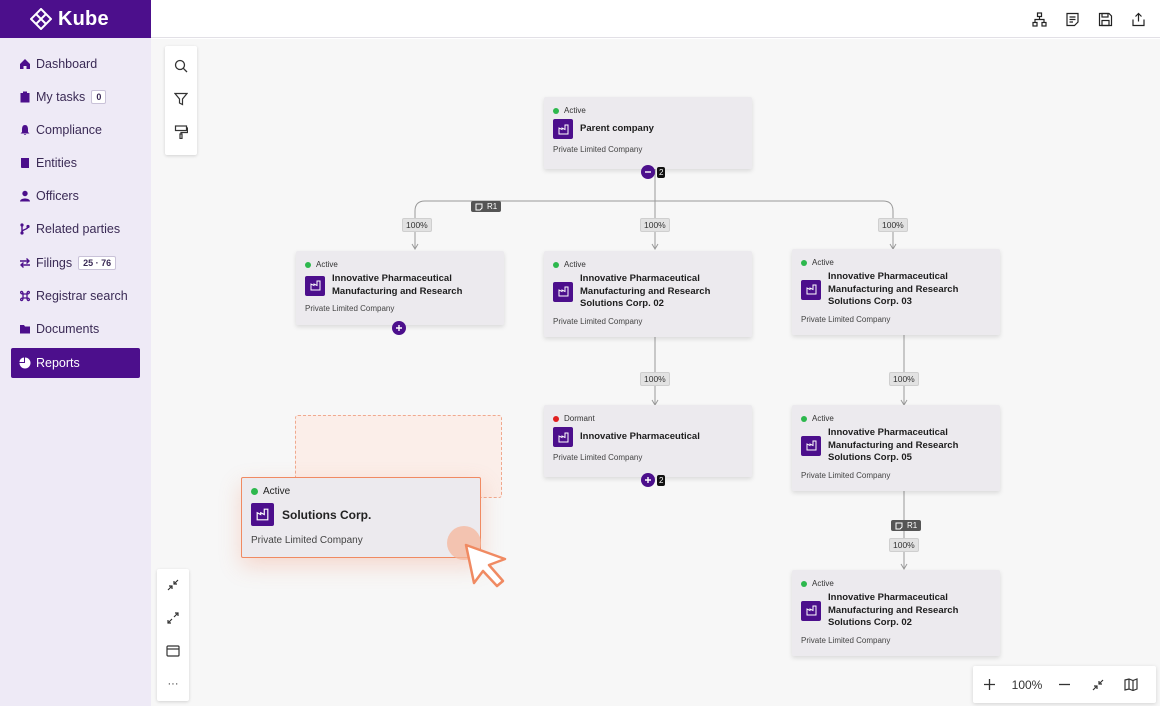 This screenshot has height=706, width=1160. Describe the element at coordinates (61, 97) in the screenshot. I see `sidebar-item-label: My tasks` at that location.